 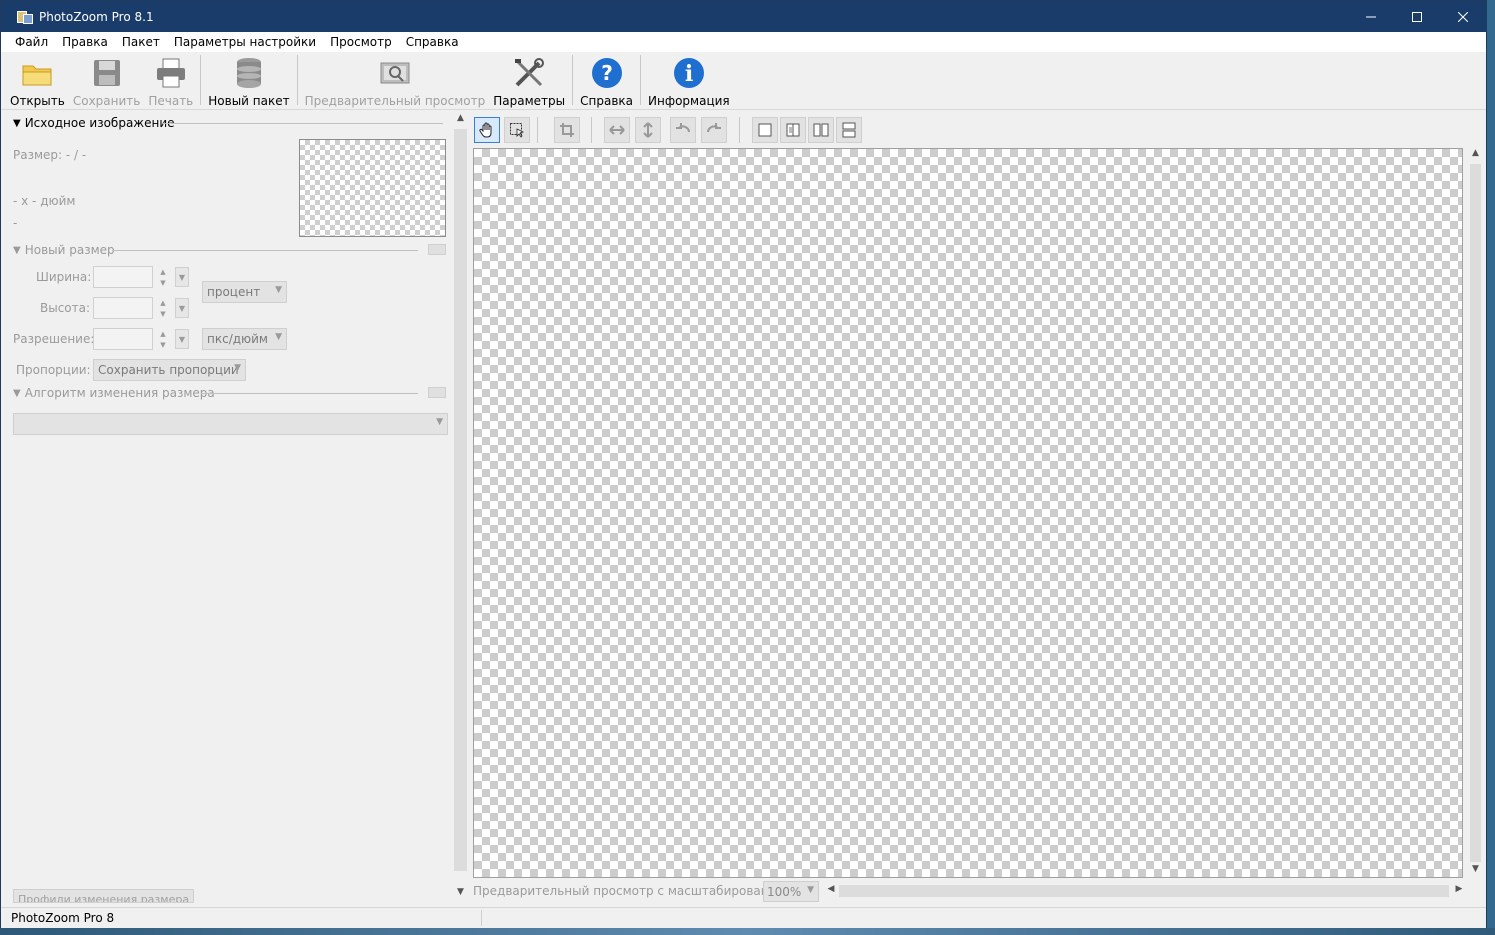 I want to click on crop-button, so click(x=567, y=130).